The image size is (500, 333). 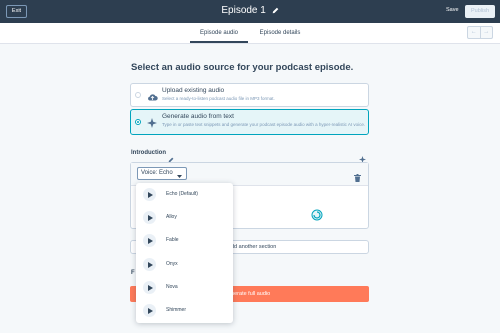 I want to click on sparkle-icon, so click(x=152, y=124).